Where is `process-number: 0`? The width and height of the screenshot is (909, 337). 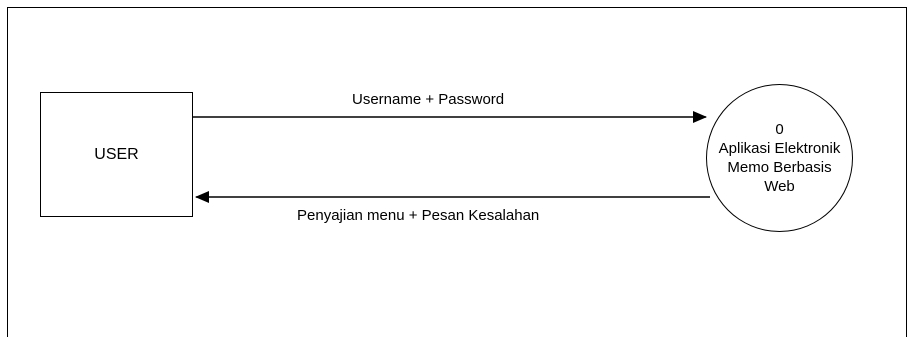 process-number: 0 is located at coordinates (779, 129).